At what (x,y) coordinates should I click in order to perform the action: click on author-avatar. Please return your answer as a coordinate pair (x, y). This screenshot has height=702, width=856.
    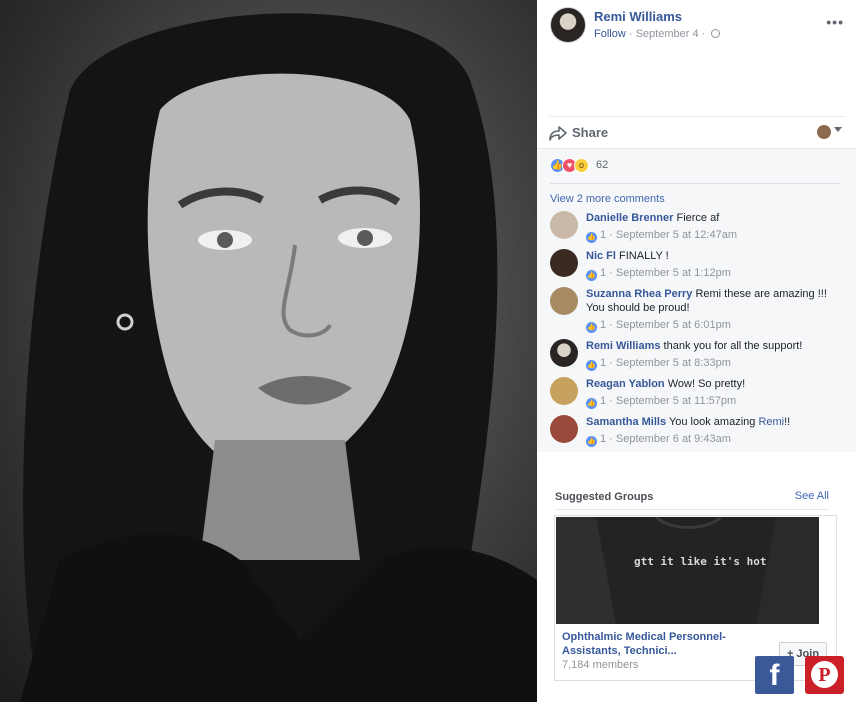
    Looking at the image, I should click on (568, 25).